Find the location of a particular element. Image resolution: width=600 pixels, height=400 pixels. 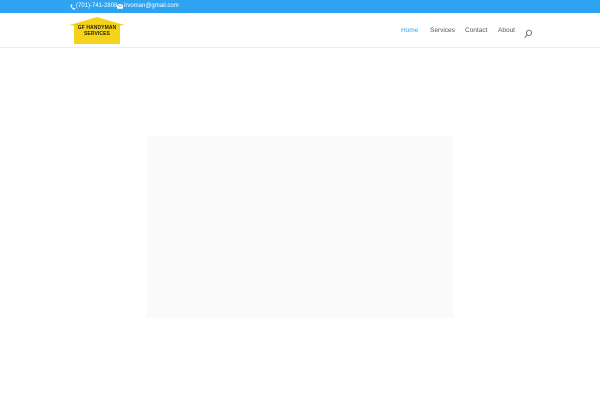

nav-contact: Contact is located at coordinates (476, 31).